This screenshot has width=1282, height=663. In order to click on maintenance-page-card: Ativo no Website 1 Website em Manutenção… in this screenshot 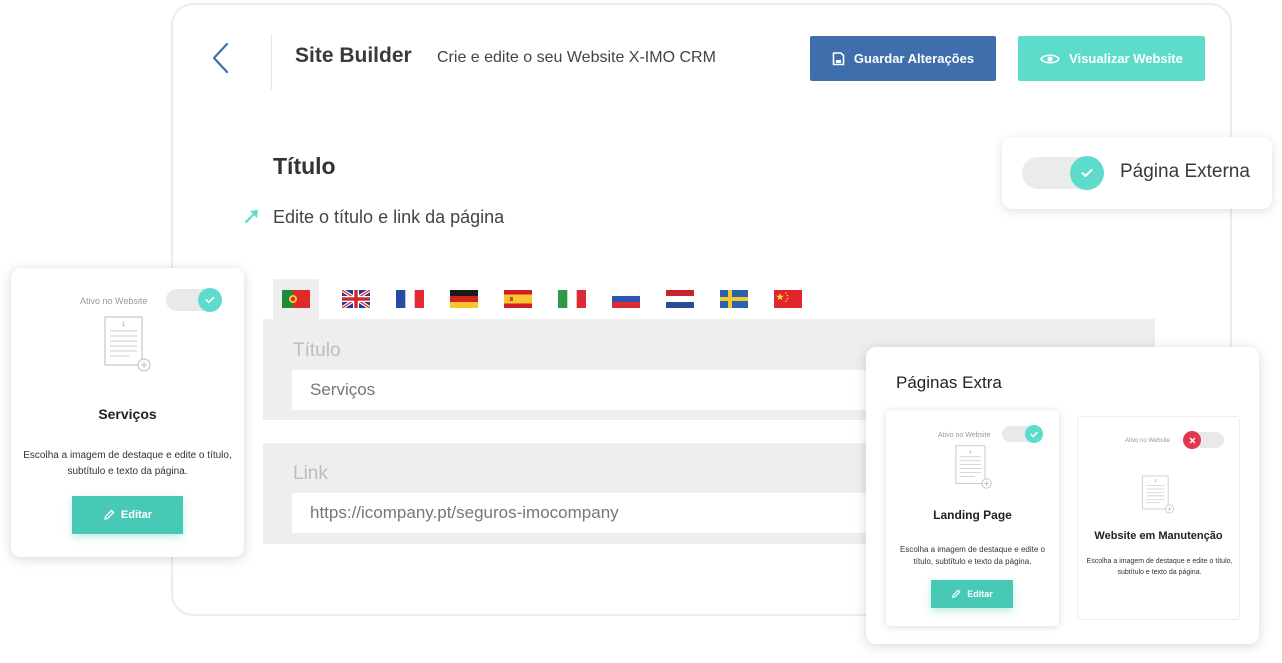, I will do `click(1158, 518)`.